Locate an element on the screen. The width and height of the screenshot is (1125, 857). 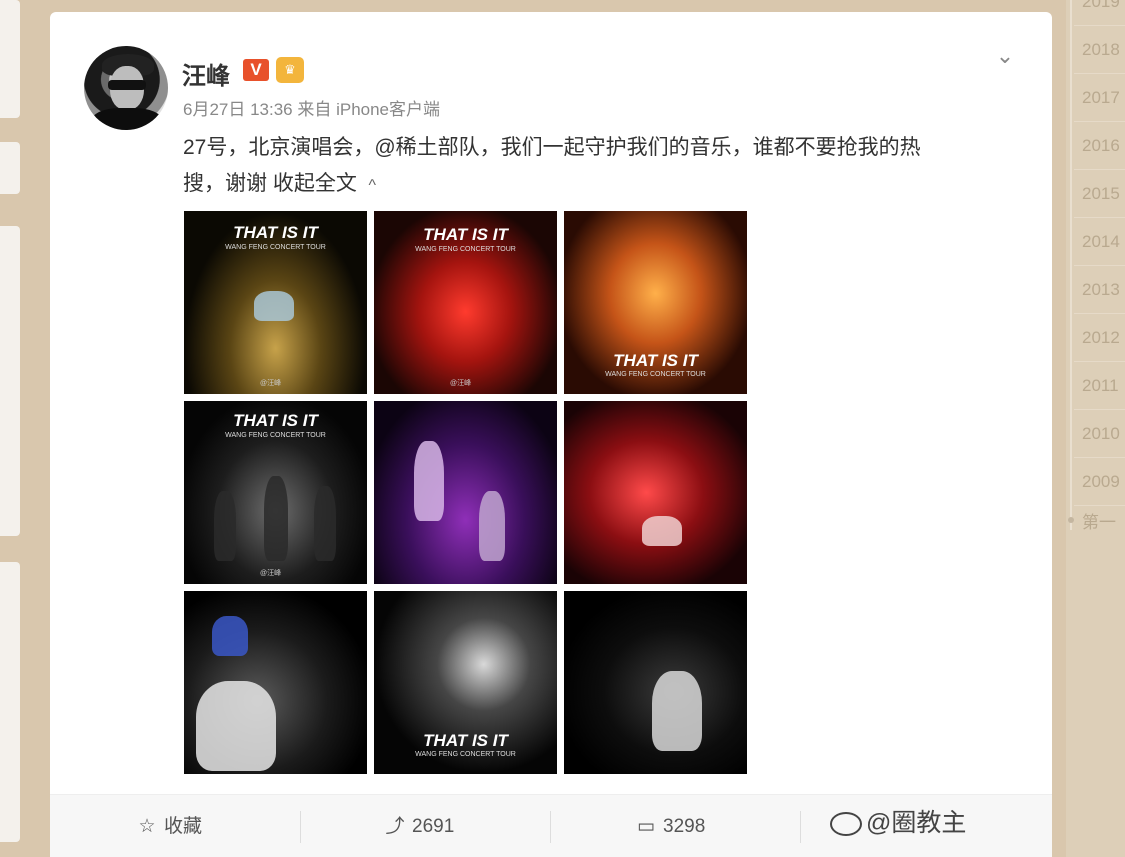
timeline-year: 2011 is located at coordinates (1099, 386).